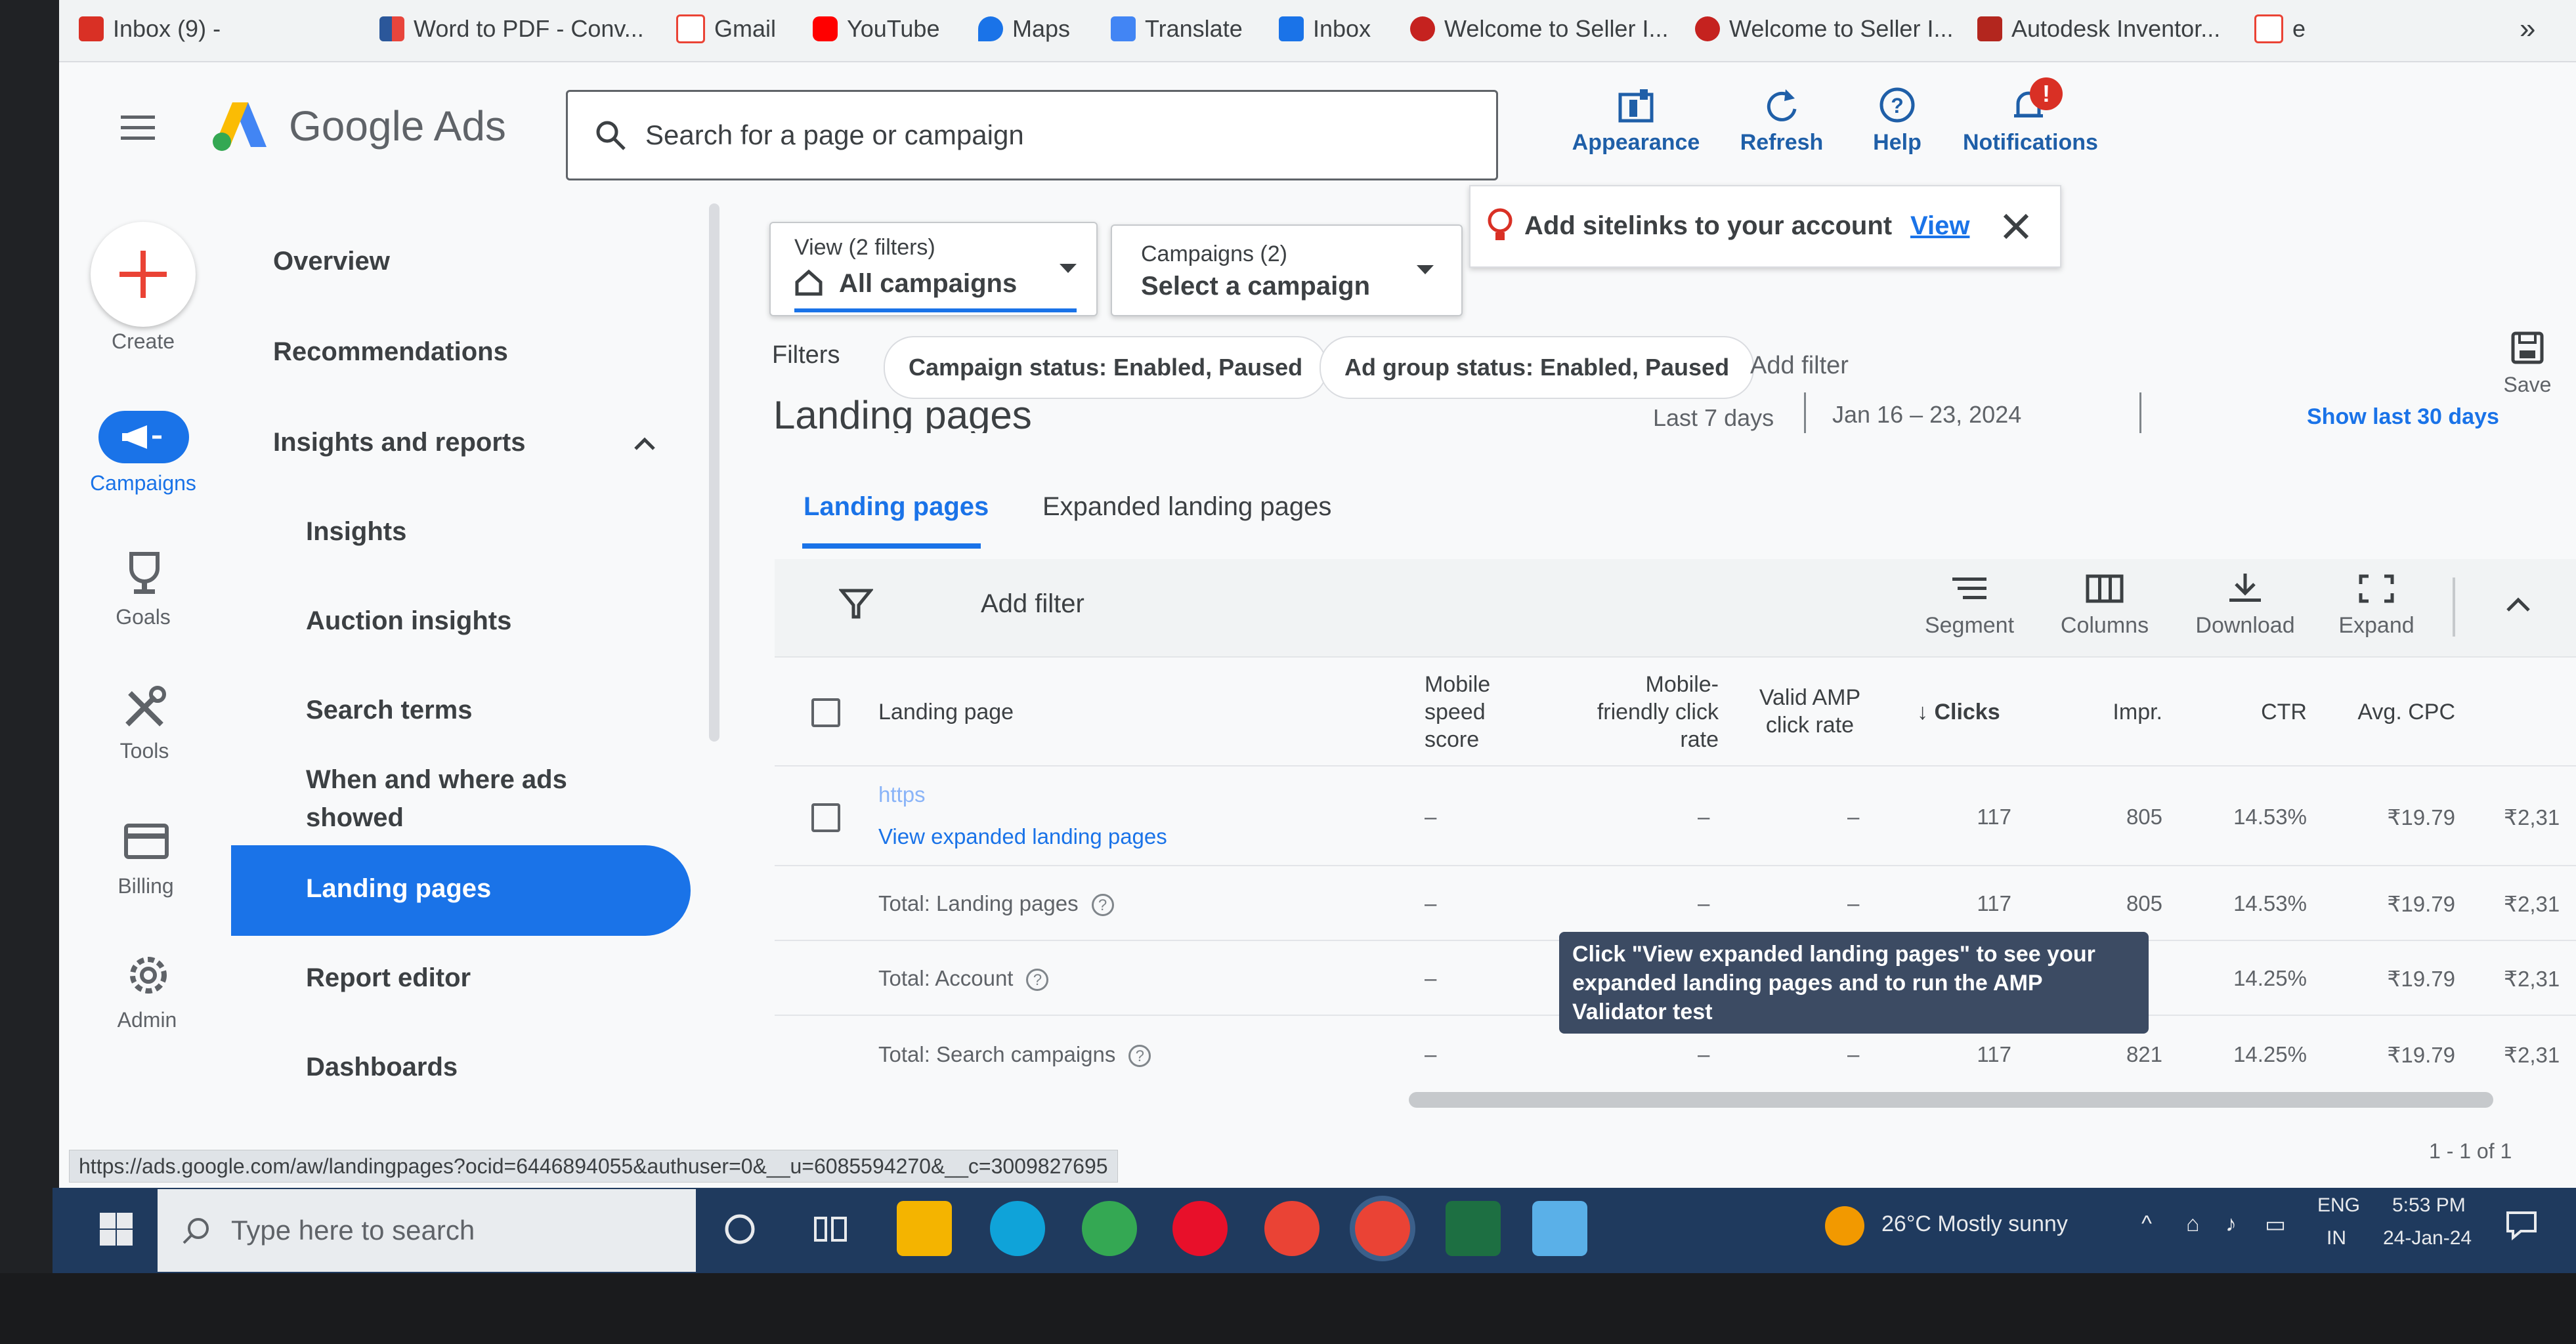 The height and width of the screenshot is (1344, 2576). Describe the element at coordinates (390, 352) in the screenshot. I see `nav-recommendations: Recommendations` at that location.